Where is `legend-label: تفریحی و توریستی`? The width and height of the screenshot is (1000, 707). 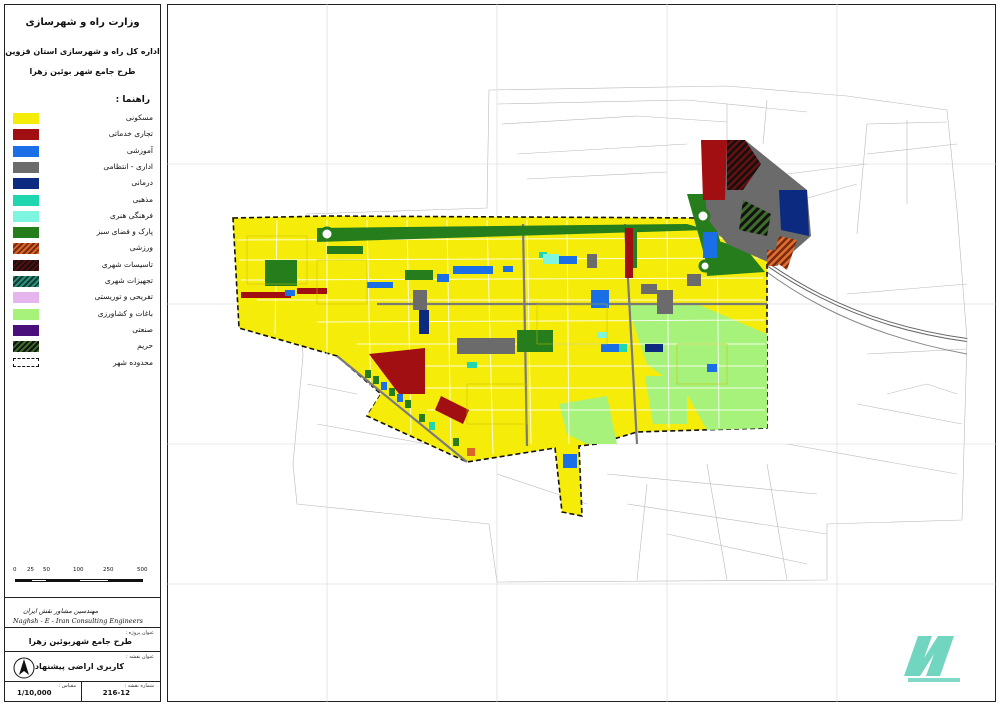
legend-label: تفریحی و توریستی is located at coordinates (123, 297).